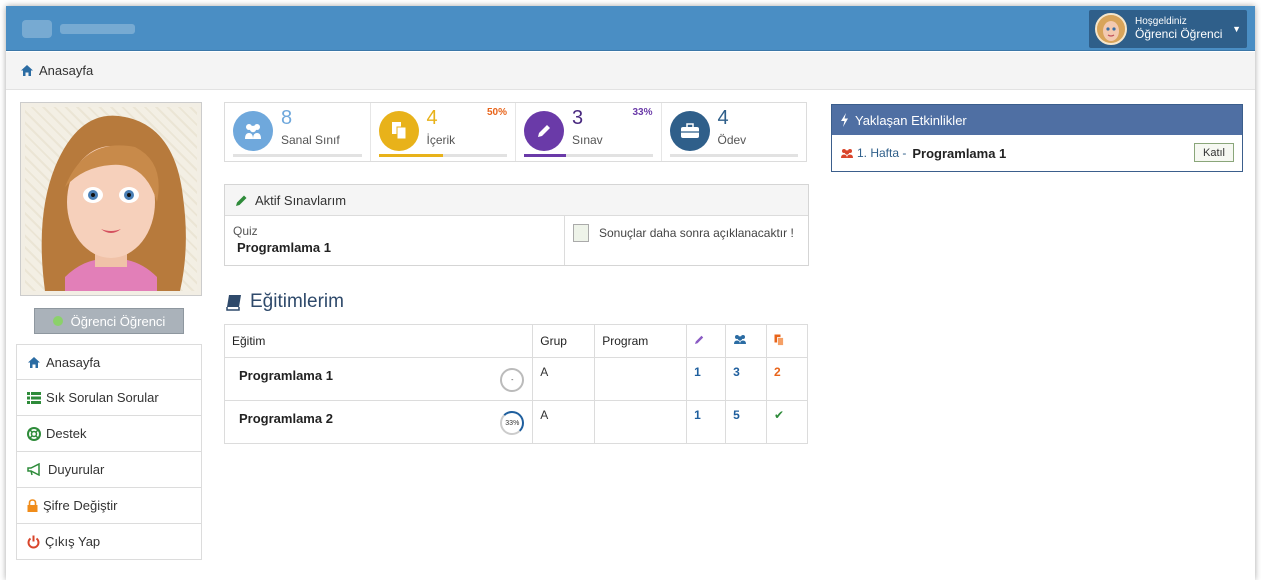 Image resolution: width=1261 pixels, height=580 pixels. What do you see at coordinates (443, 132) in the screenshot?
I see `stat-contents: 4 İçerik 50%` at bounding box center [443, 132].